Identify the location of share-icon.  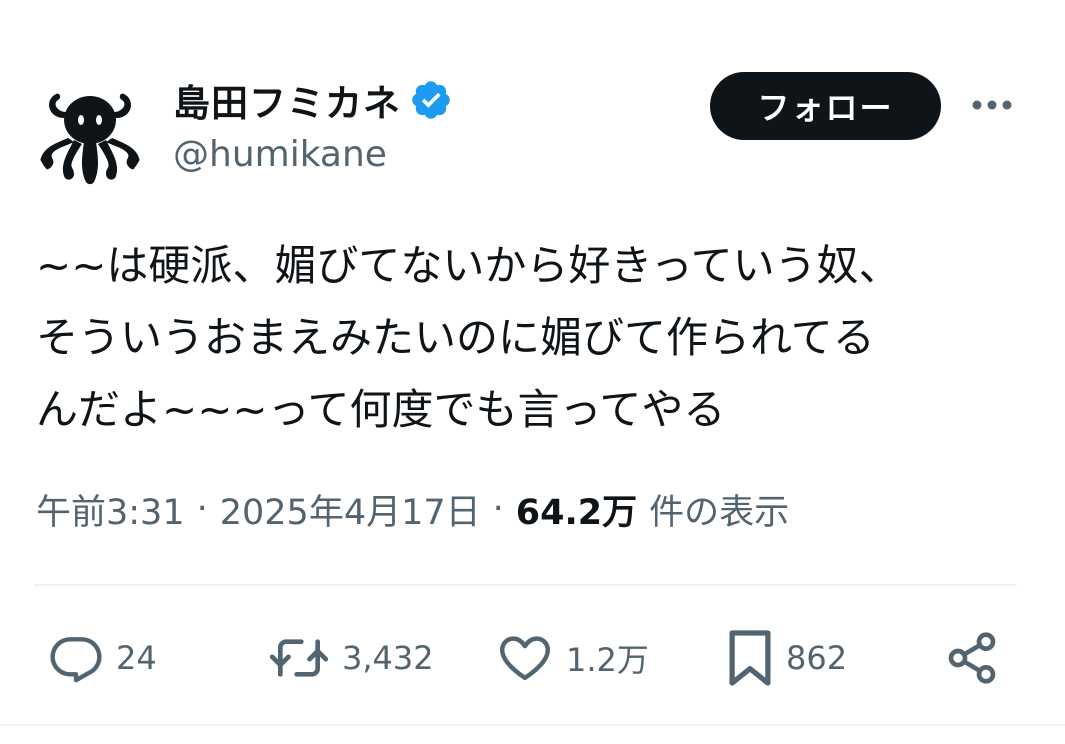
(972, 658).